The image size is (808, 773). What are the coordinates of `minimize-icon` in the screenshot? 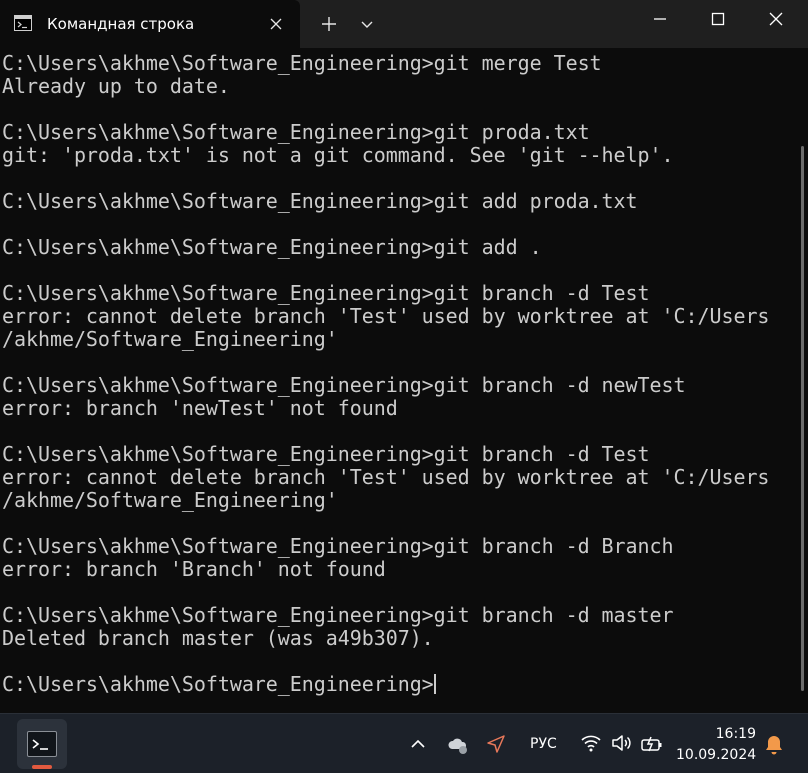 It's located at (660, 19).